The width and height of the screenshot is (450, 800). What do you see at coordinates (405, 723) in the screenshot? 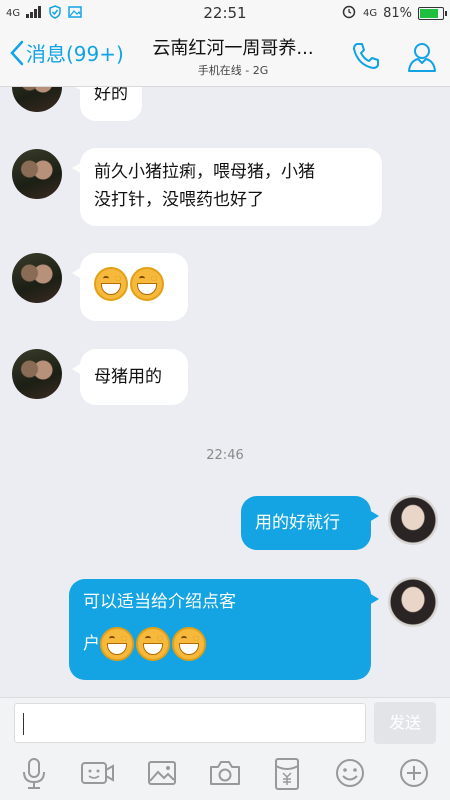
I see `send-button: 发送` at bounding box center [405, 723].